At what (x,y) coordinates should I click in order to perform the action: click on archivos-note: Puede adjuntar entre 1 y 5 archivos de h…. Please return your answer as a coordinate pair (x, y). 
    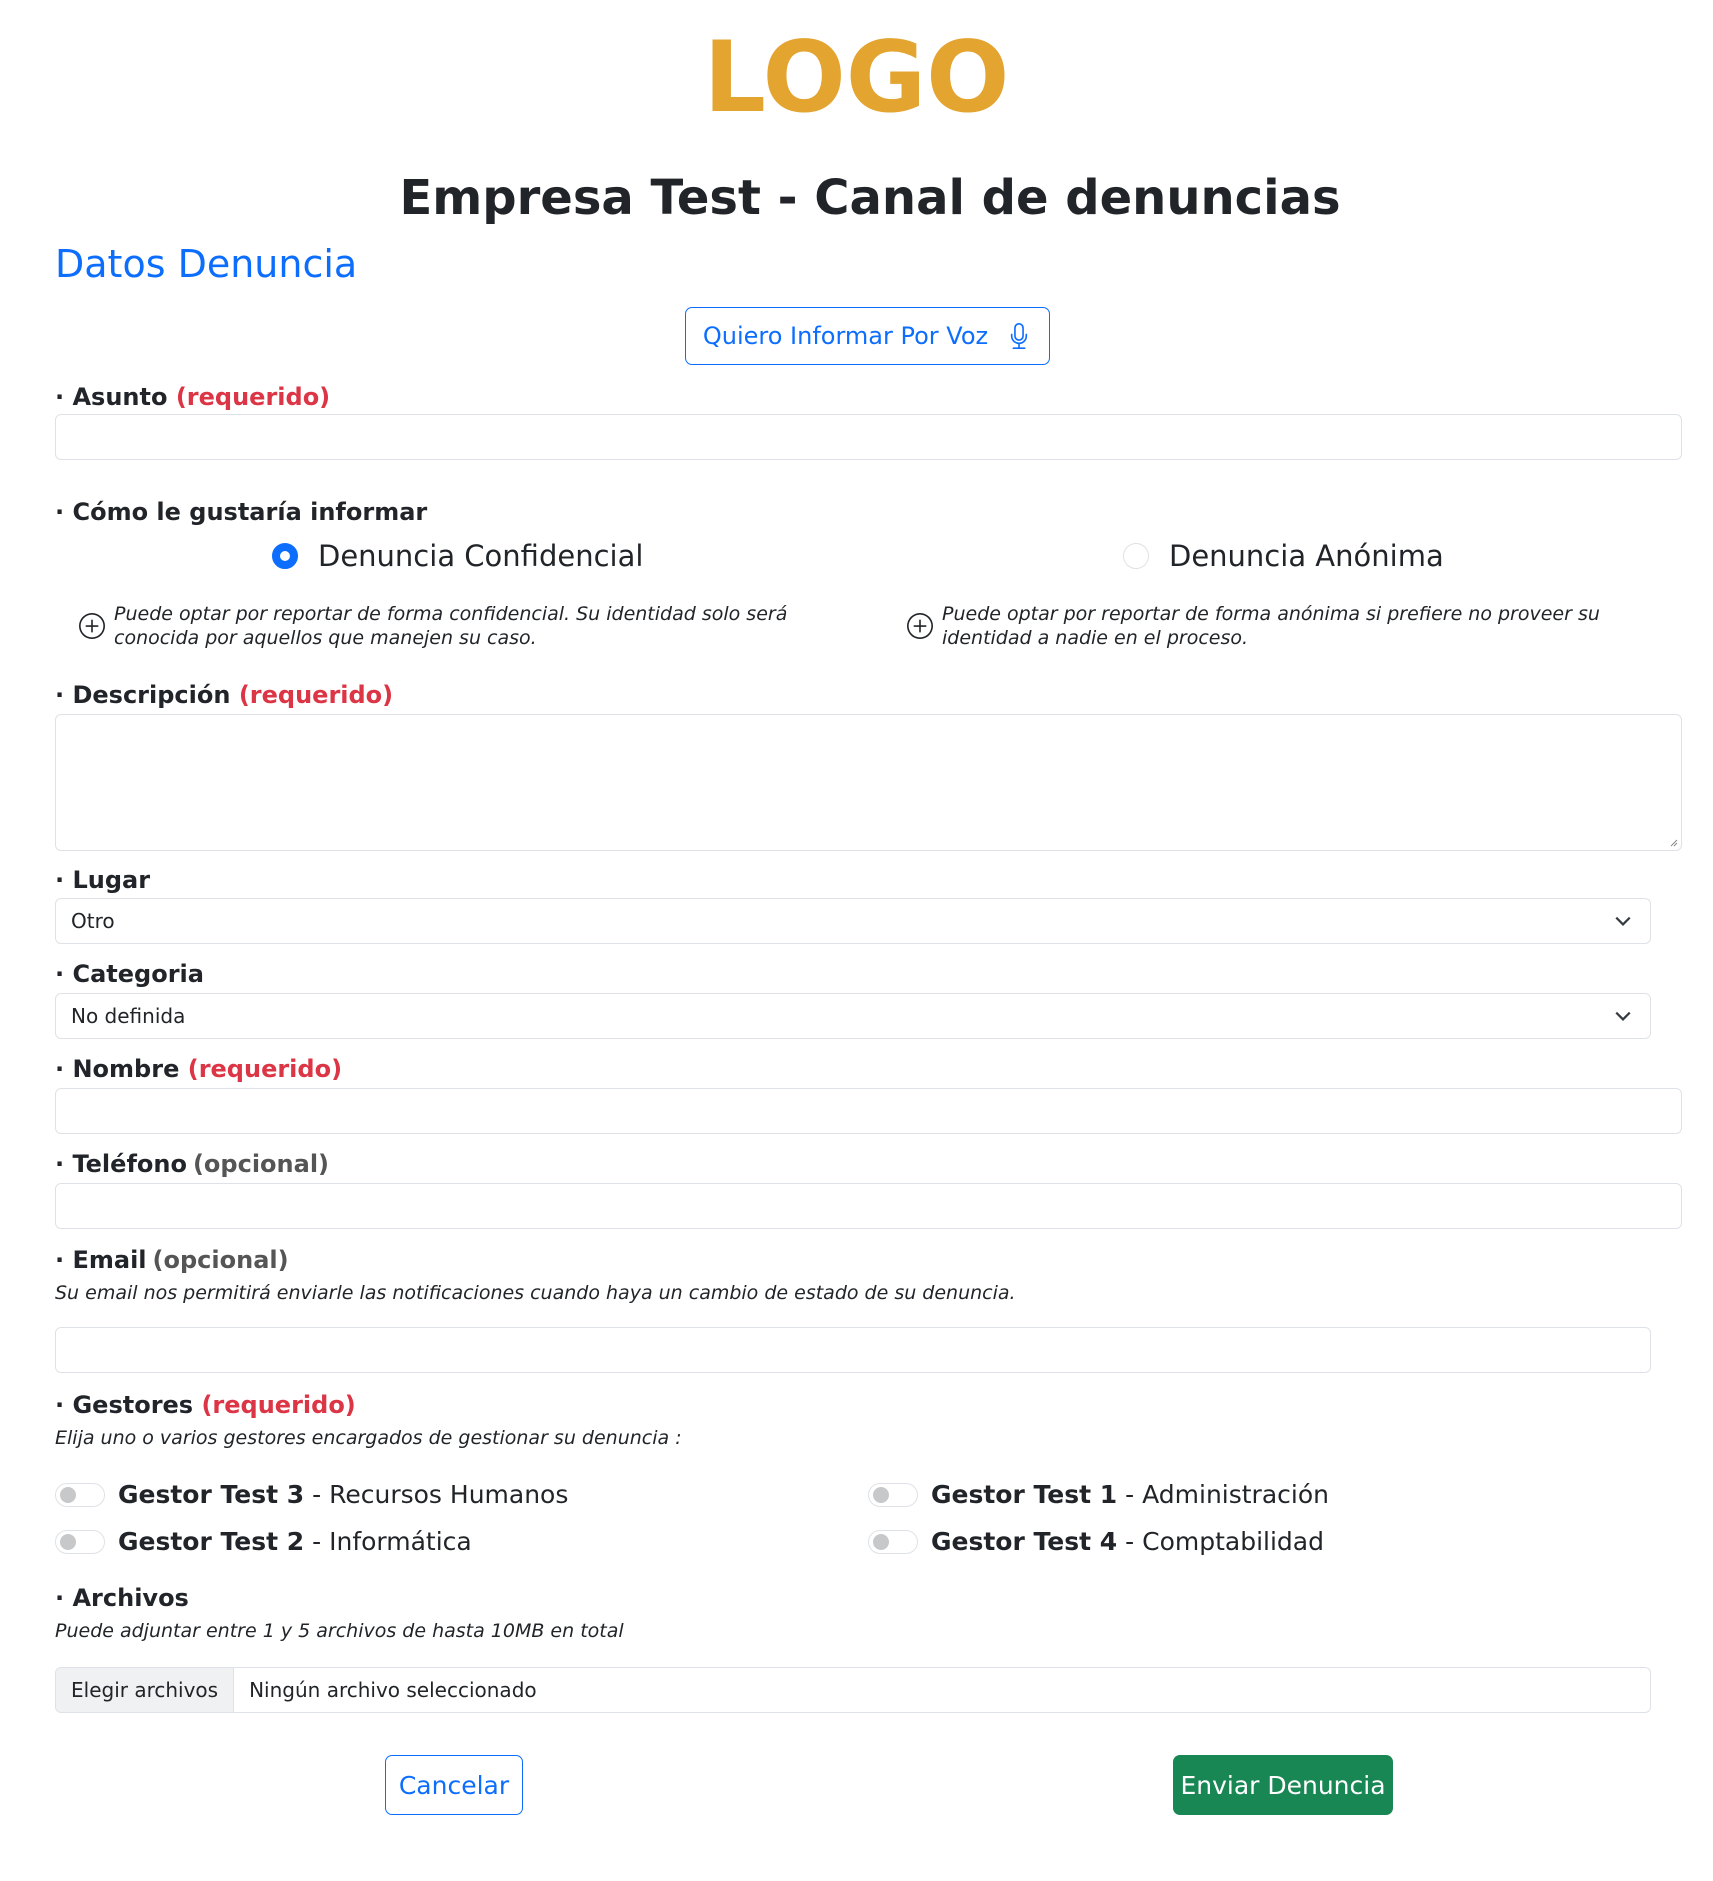
    Looking at the image, I should click on (339, 1631).